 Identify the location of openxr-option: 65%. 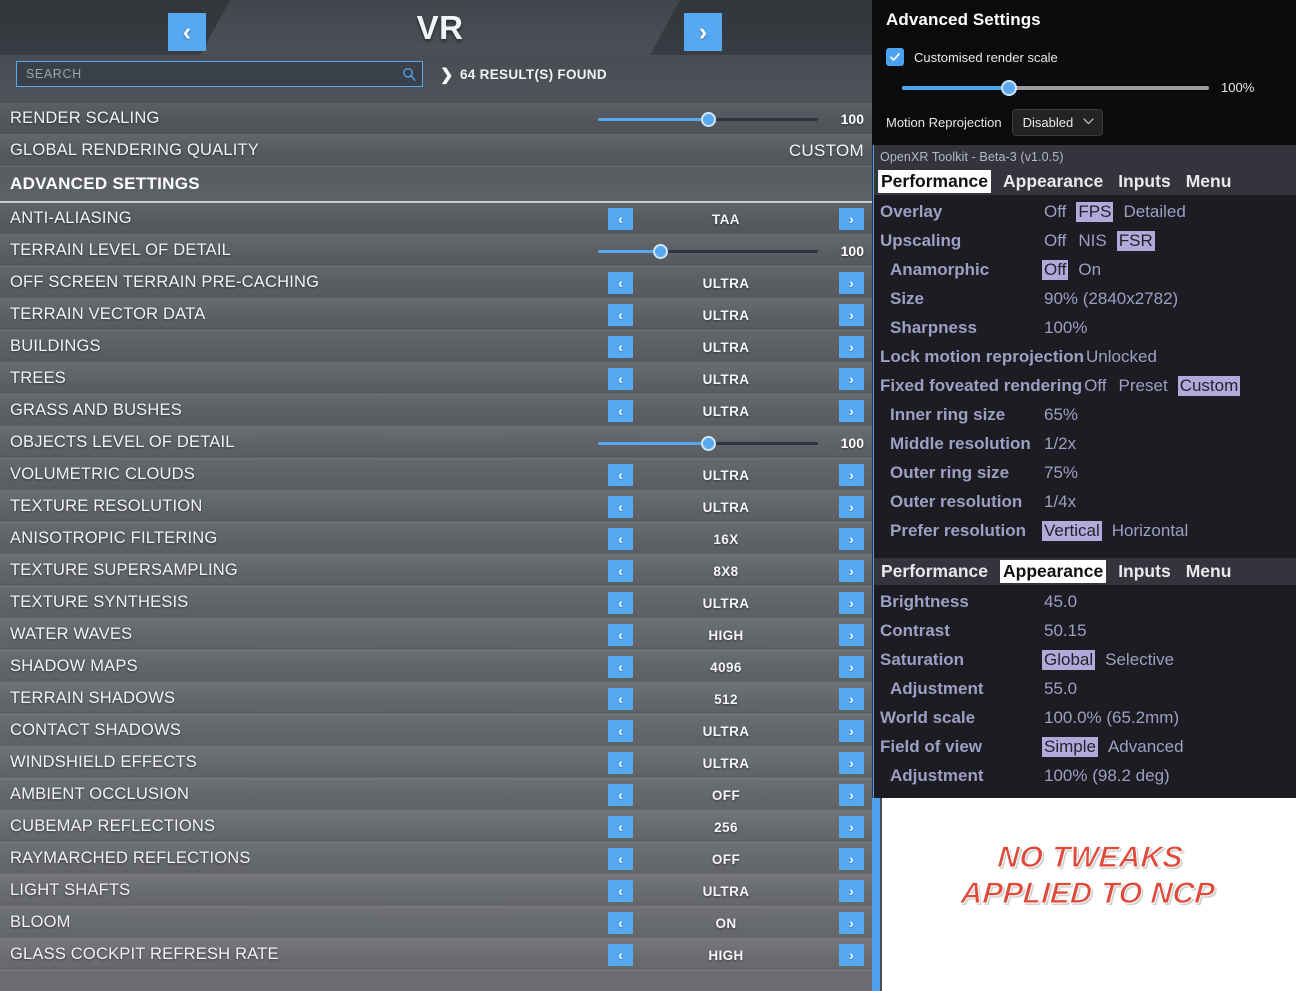
(1061, 415).